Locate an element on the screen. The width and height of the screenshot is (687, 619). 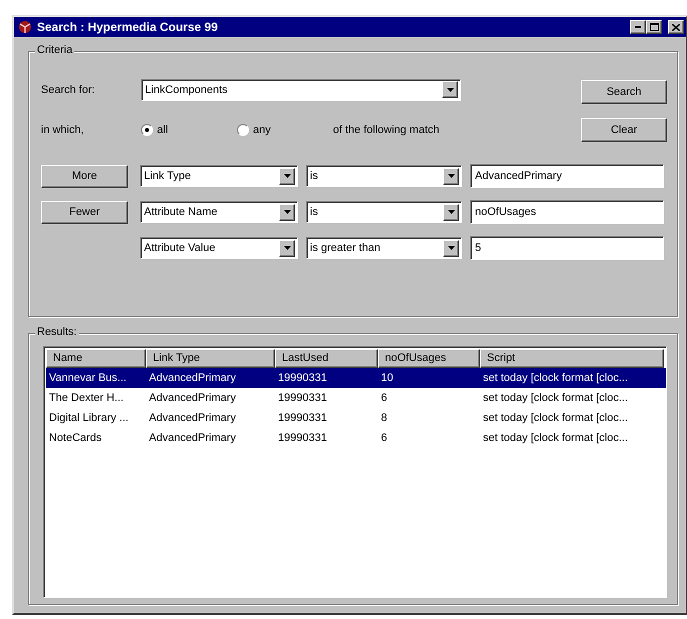
app-icon is located at coordinates (25, 27).